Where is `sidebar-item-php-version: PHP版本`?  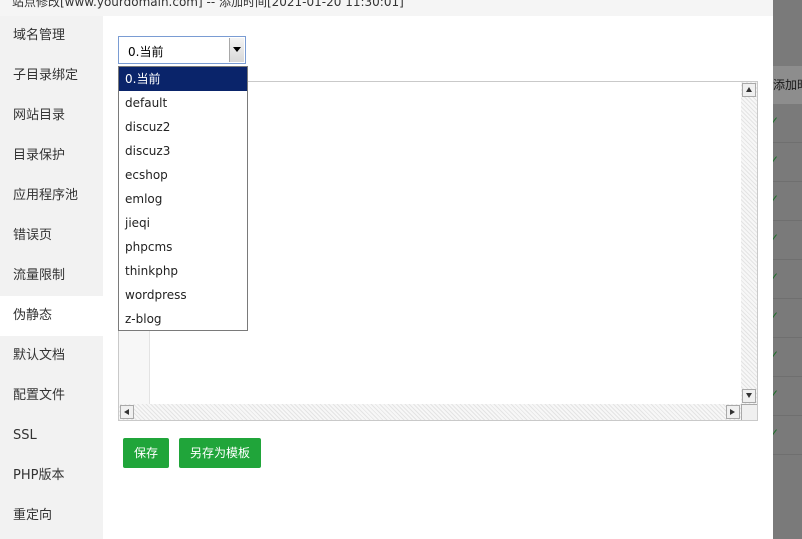
sidebar-item-php-version: PHP版本 is located at coordinates (51, 476).